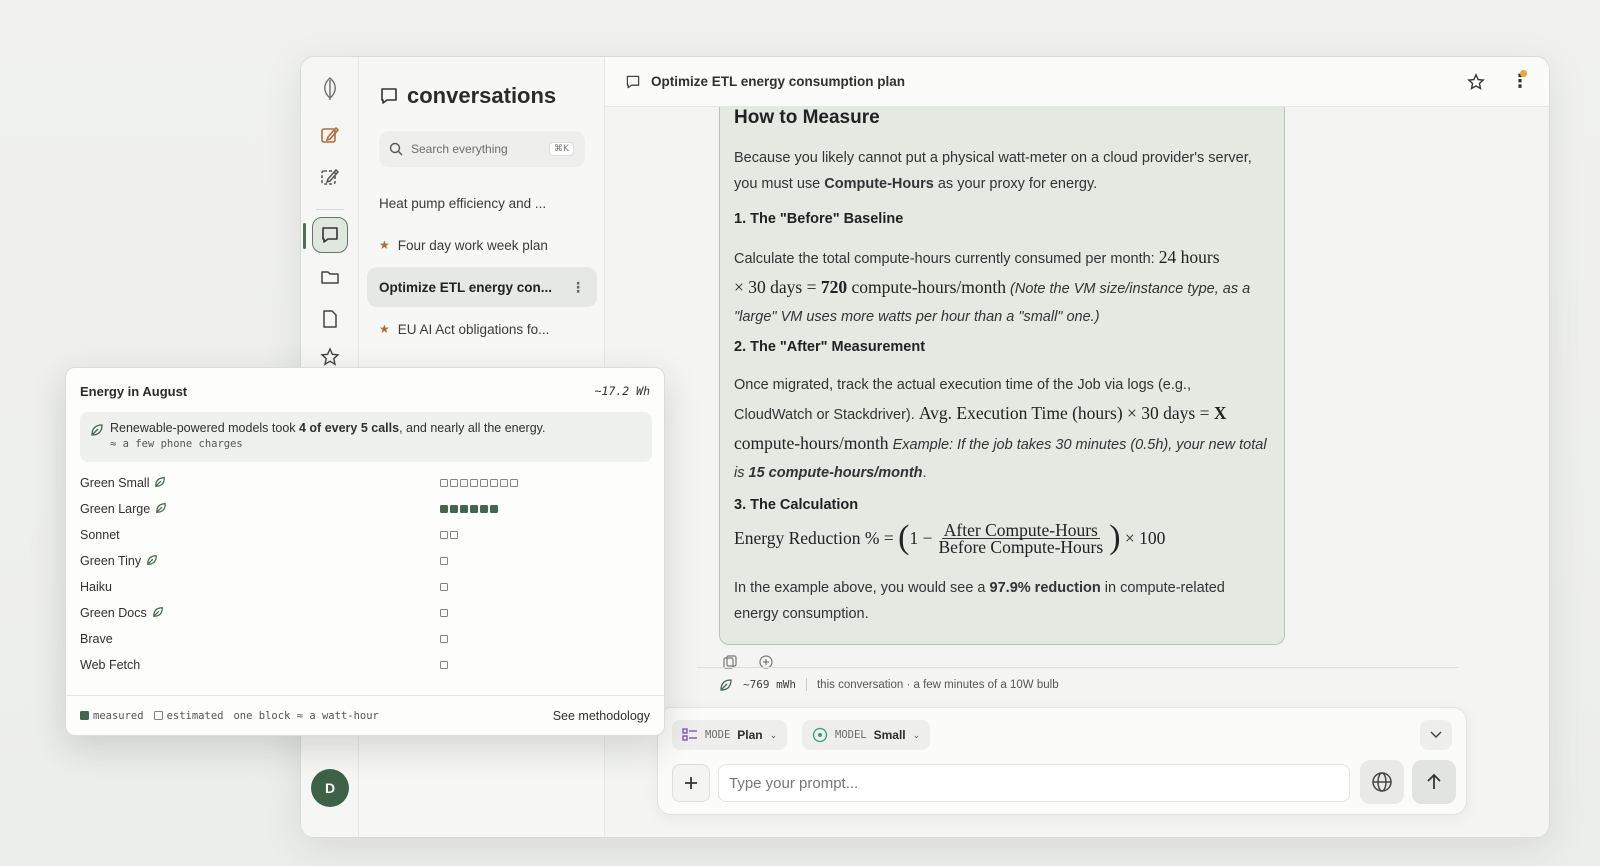 The width and height of the screenshot is (1600, 866). I want to click on section-2-title: 2. The "After" Measurement, so click(830, 347).